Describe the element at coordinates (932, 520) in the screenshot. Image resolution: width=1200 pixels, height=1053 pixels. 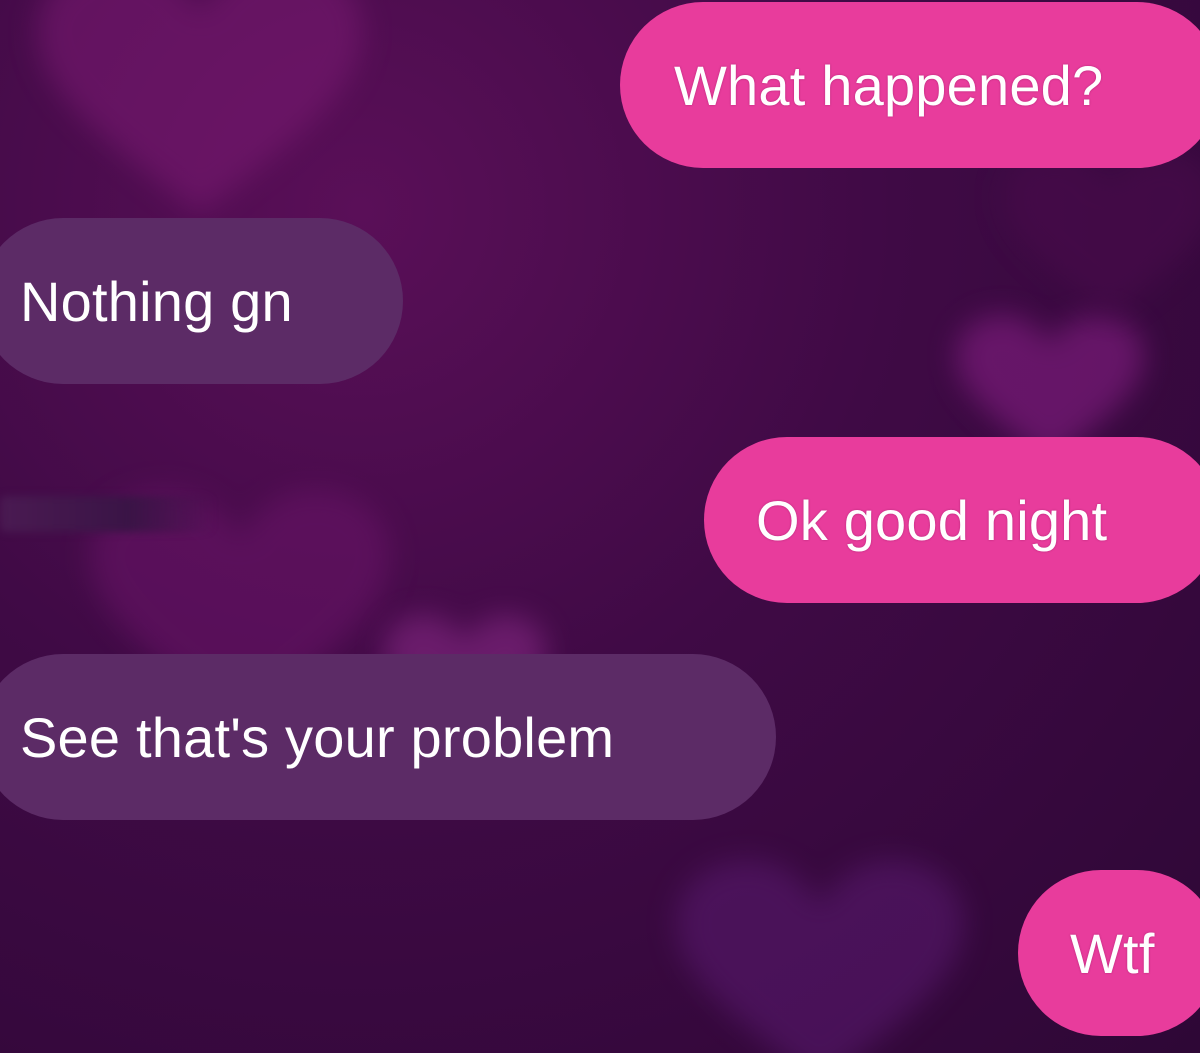
I see `message-text: Ok good night` at that location.